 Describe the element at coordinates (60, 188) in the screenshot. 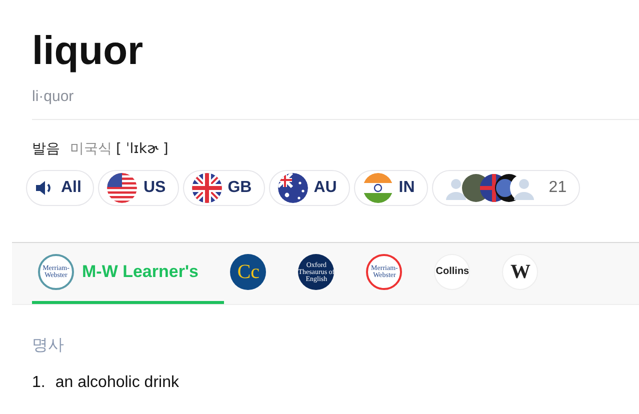

I see `audio-button: All` at that location.